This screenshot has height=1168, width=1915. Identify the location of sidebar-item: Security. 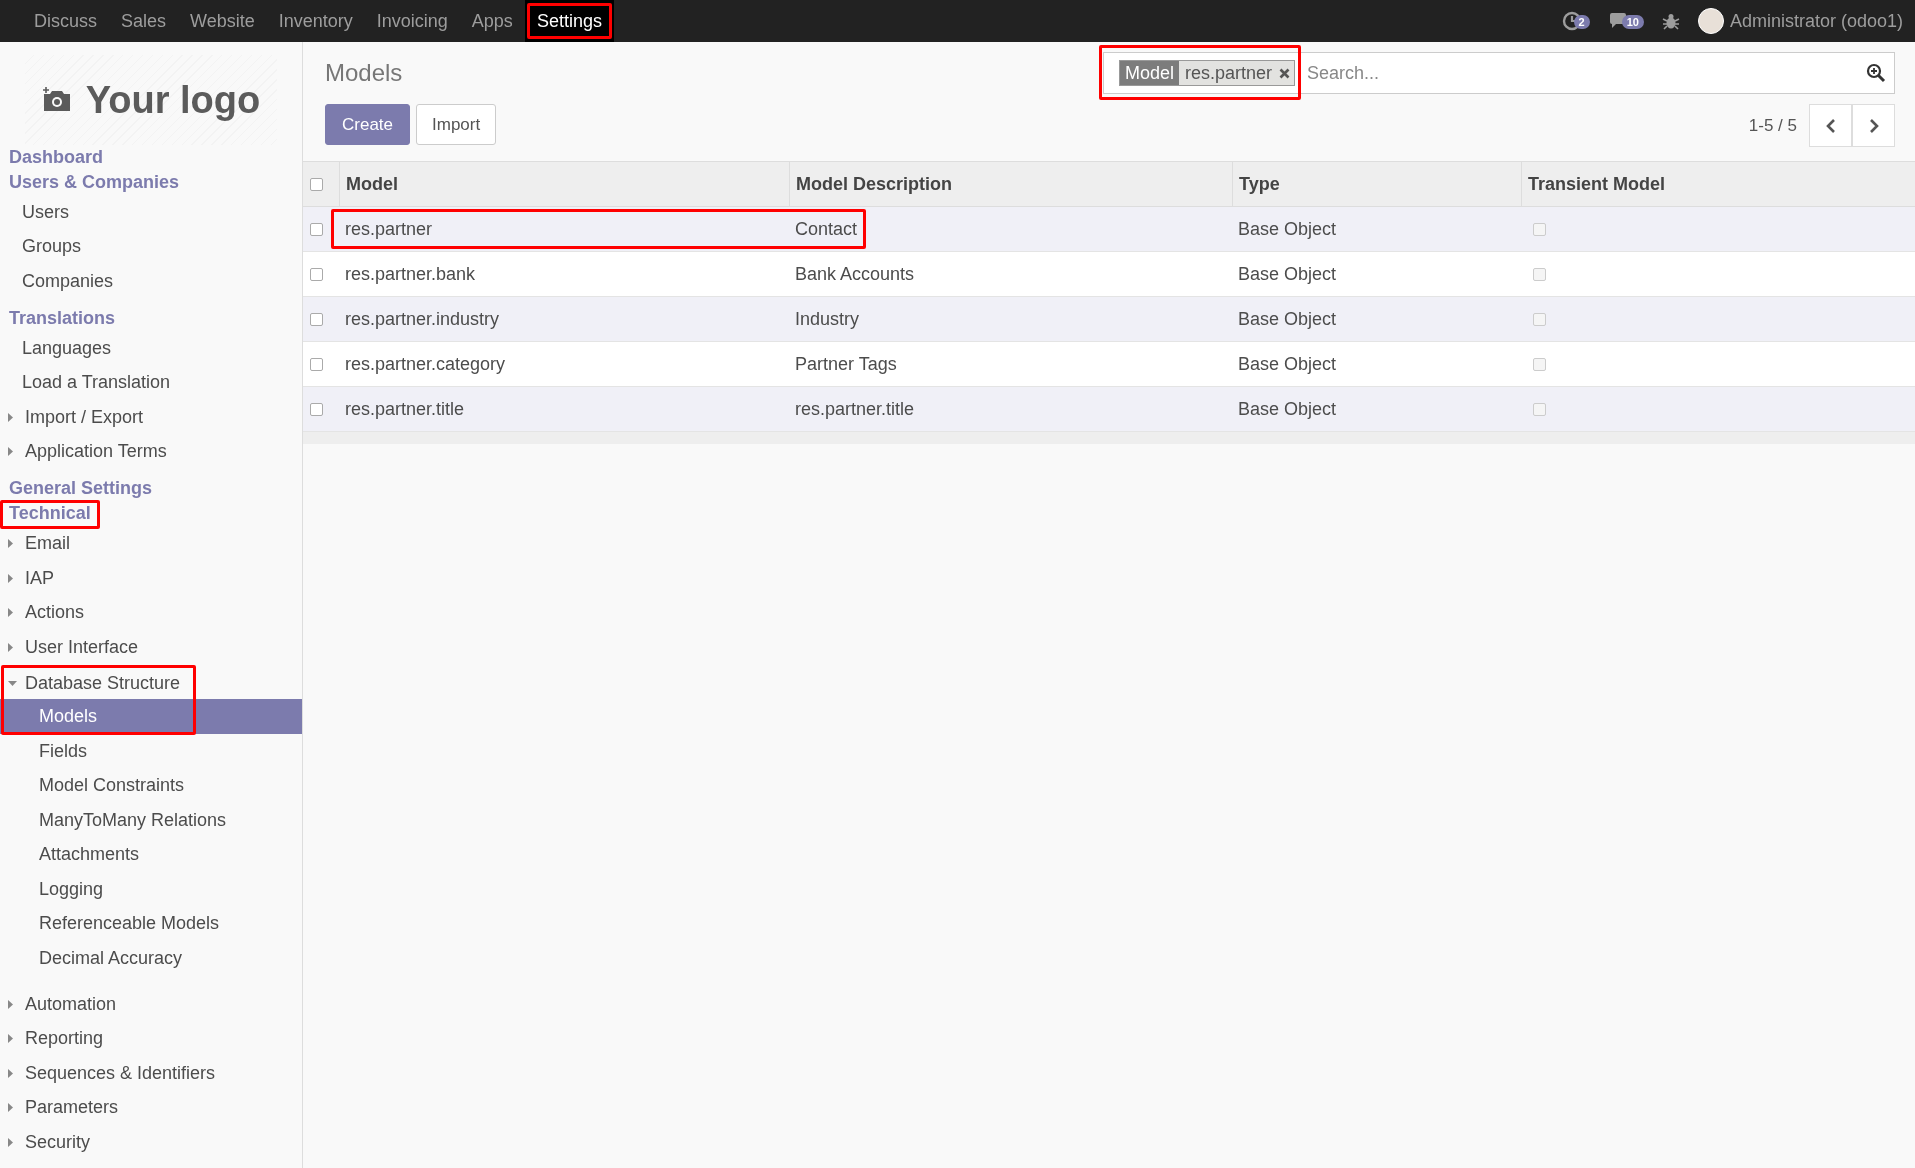
(47, 1142).